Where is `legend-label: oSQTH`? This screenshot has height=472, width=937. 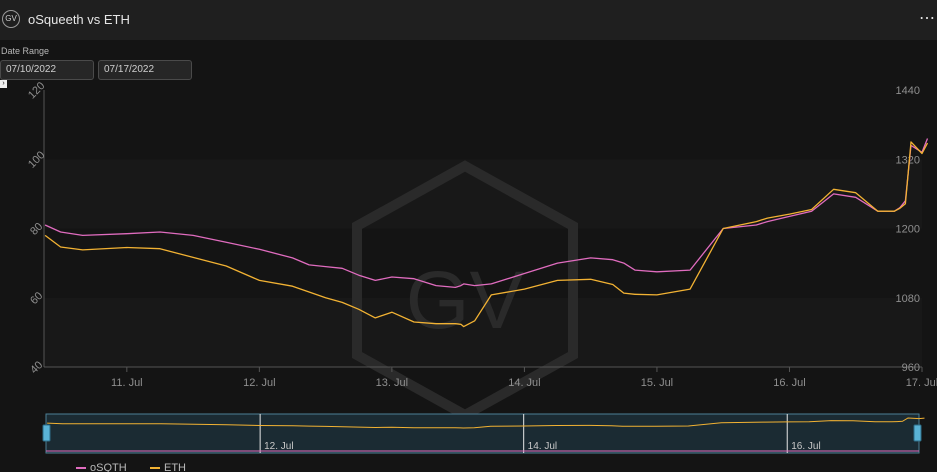 legend-label: oSQTH is located at coordinates (108, 467).